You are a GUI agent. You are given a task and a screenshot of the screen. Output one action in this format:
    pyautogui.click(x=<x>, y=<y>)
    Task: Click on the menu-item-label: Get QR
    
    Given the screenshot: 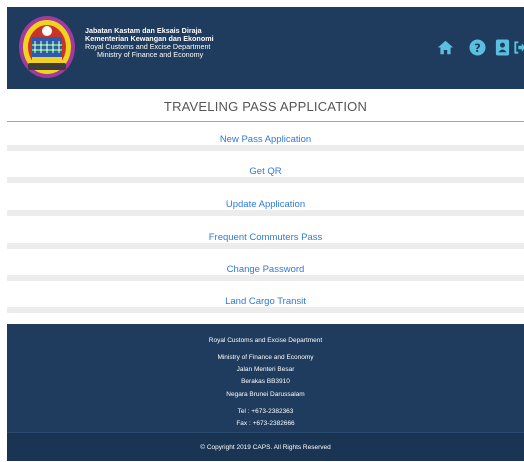 What is the action you would take?
    pyautogui.click(x=265, y=172)
    